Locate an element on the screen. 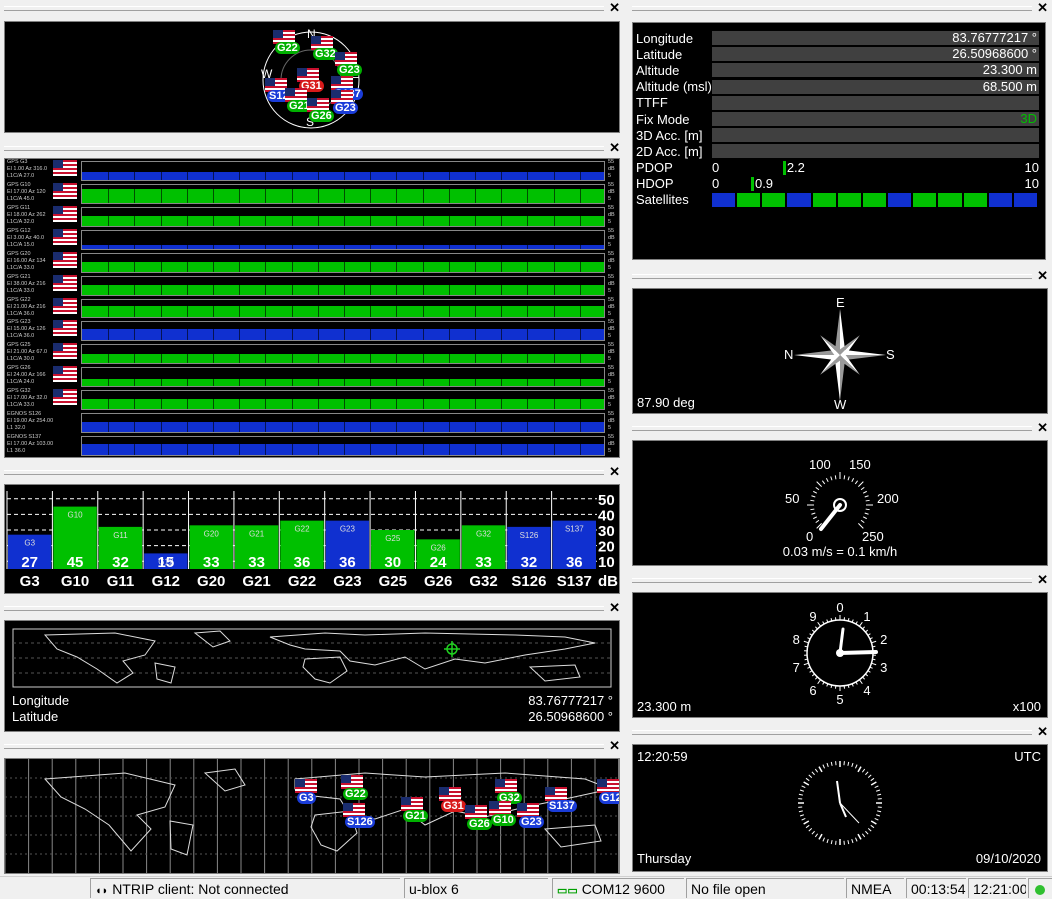 The image size is (1052, 899). map-satellite-label: G12 is located at coordinates (609, 798).